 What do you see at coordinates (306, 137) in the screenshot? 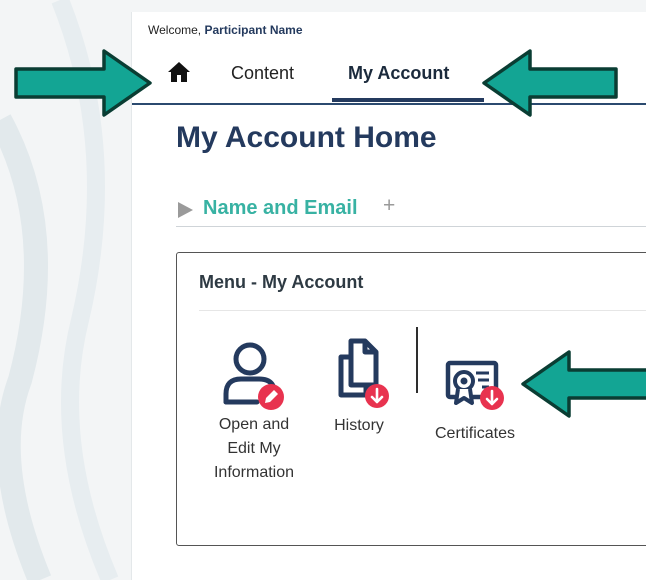
I see `page-title: My Account Home` at bounding box center [306, 137].